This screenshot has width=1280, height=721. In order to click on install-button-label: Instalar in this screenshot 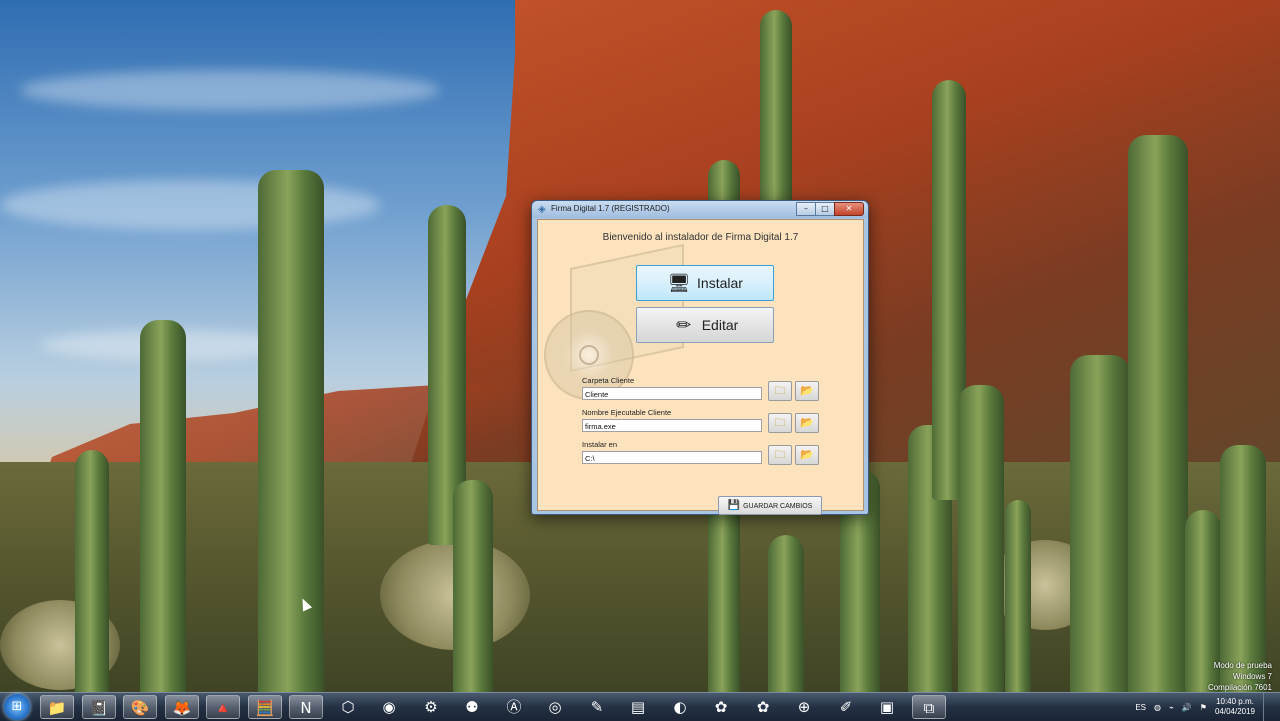, I will do `click(720, 283)`.